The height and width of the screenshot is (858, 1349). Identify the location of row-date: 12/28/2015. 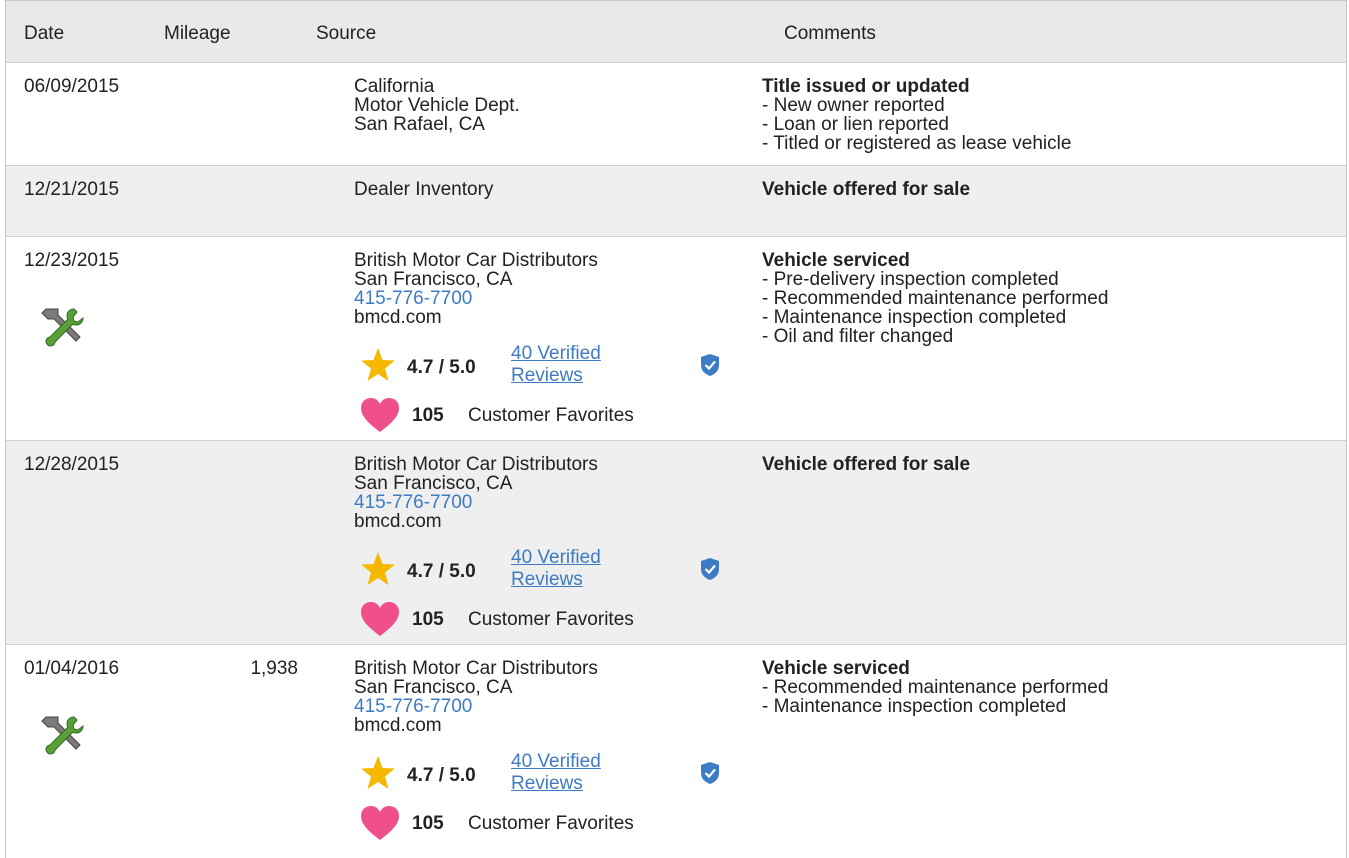
(72, 464).